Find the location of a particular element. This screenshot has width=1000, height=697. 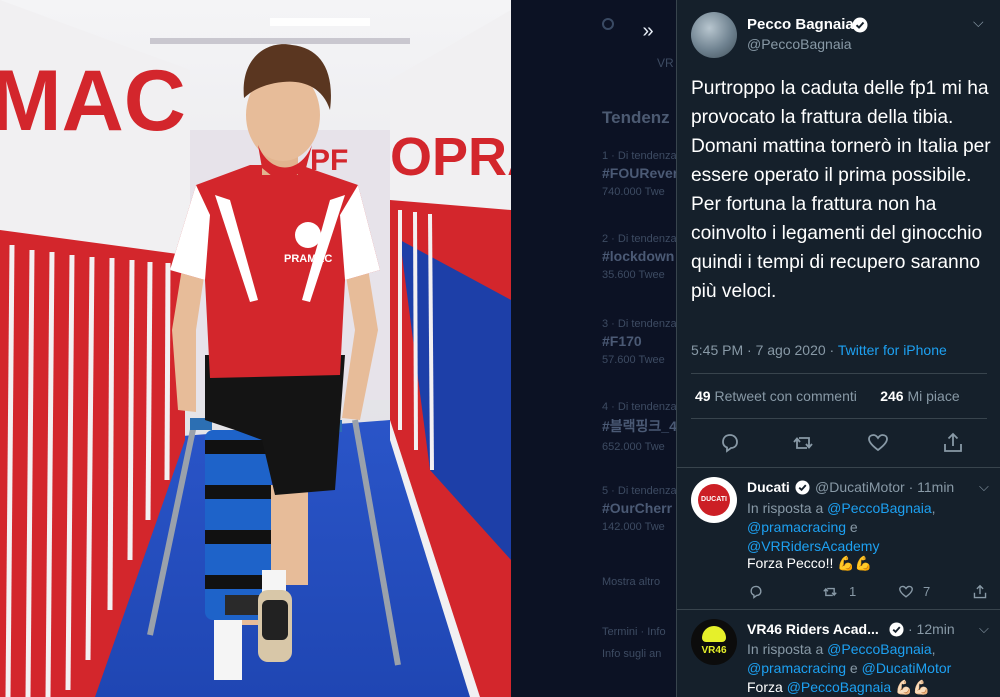

collapse-panel-button: » is located at coordinates (648, 32).